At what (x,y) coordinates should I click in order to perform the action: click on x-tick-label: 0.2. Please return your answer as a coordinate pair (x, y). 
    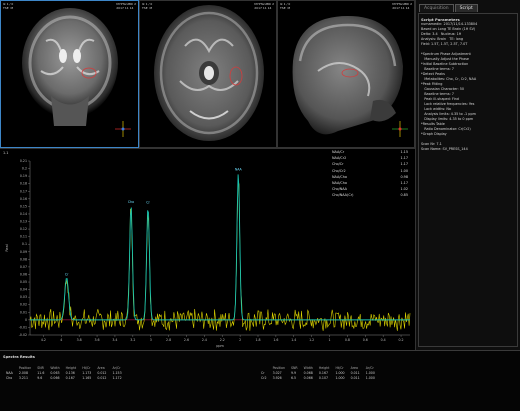
    Looking at the image, I should click on (401, 340).